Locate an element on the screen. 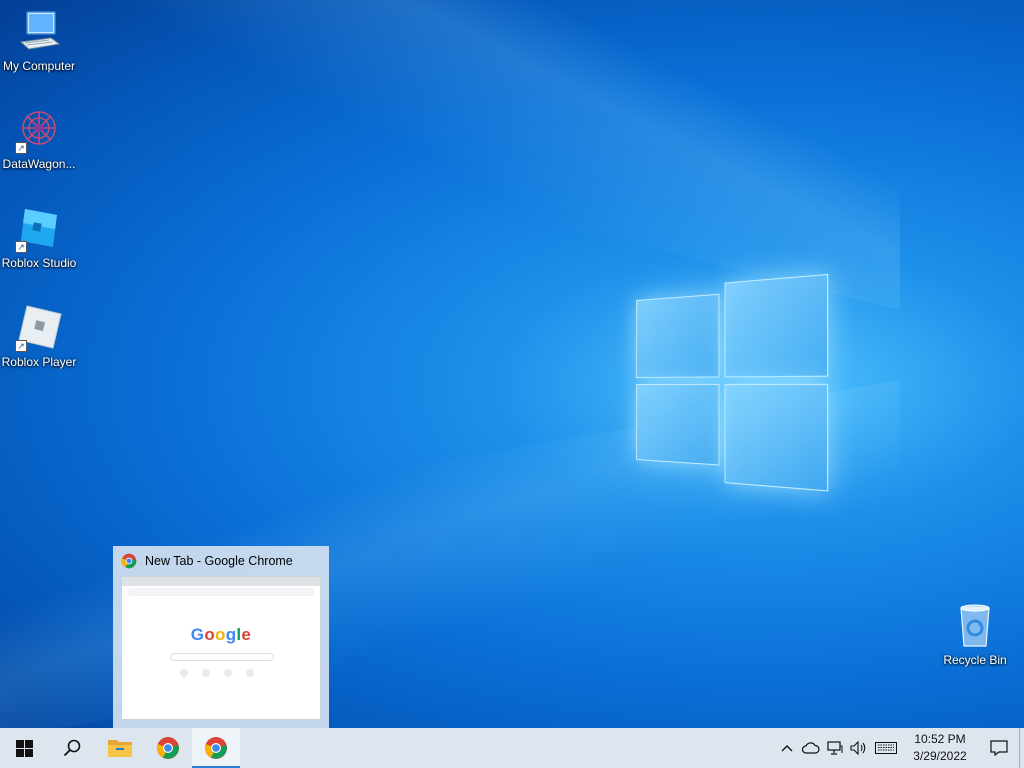 The image size is (1024, 768). windows-wallpaper-logo is located at coordinates (732, 385).